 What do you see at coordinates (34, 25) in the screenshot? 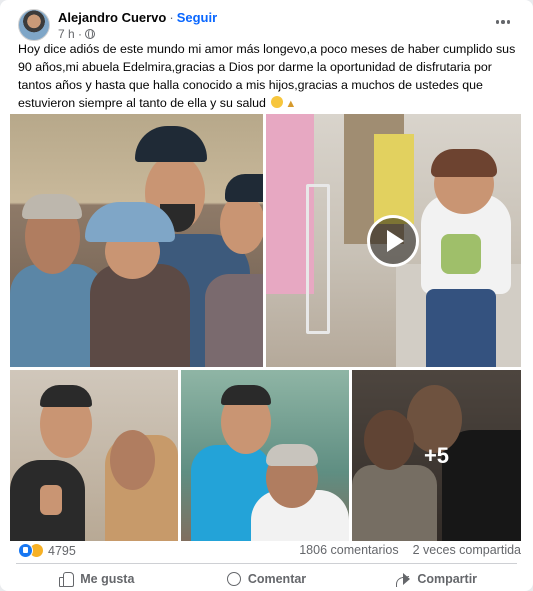
I see `author-avatar` at bounding box center [34, 25].